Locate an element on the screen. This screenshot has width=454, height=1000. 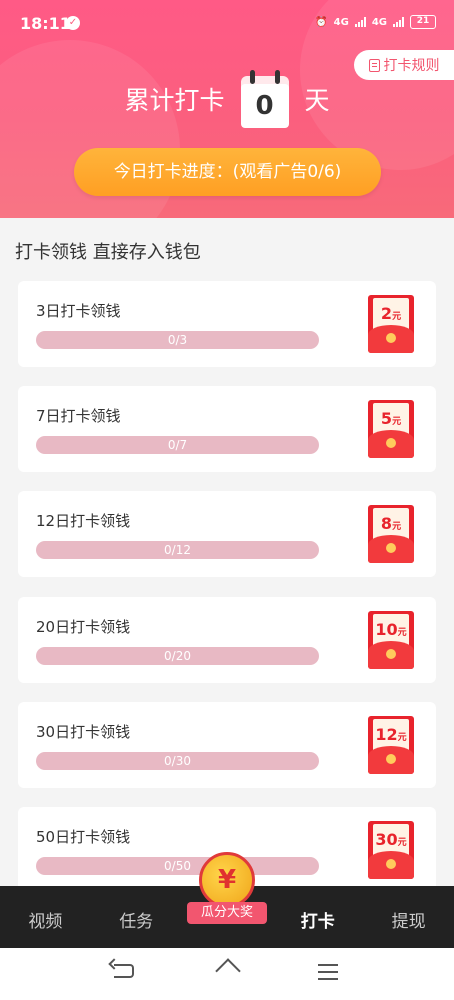
checkin-total: 累计打卡 0 天 is located at coordinates (227, 99).